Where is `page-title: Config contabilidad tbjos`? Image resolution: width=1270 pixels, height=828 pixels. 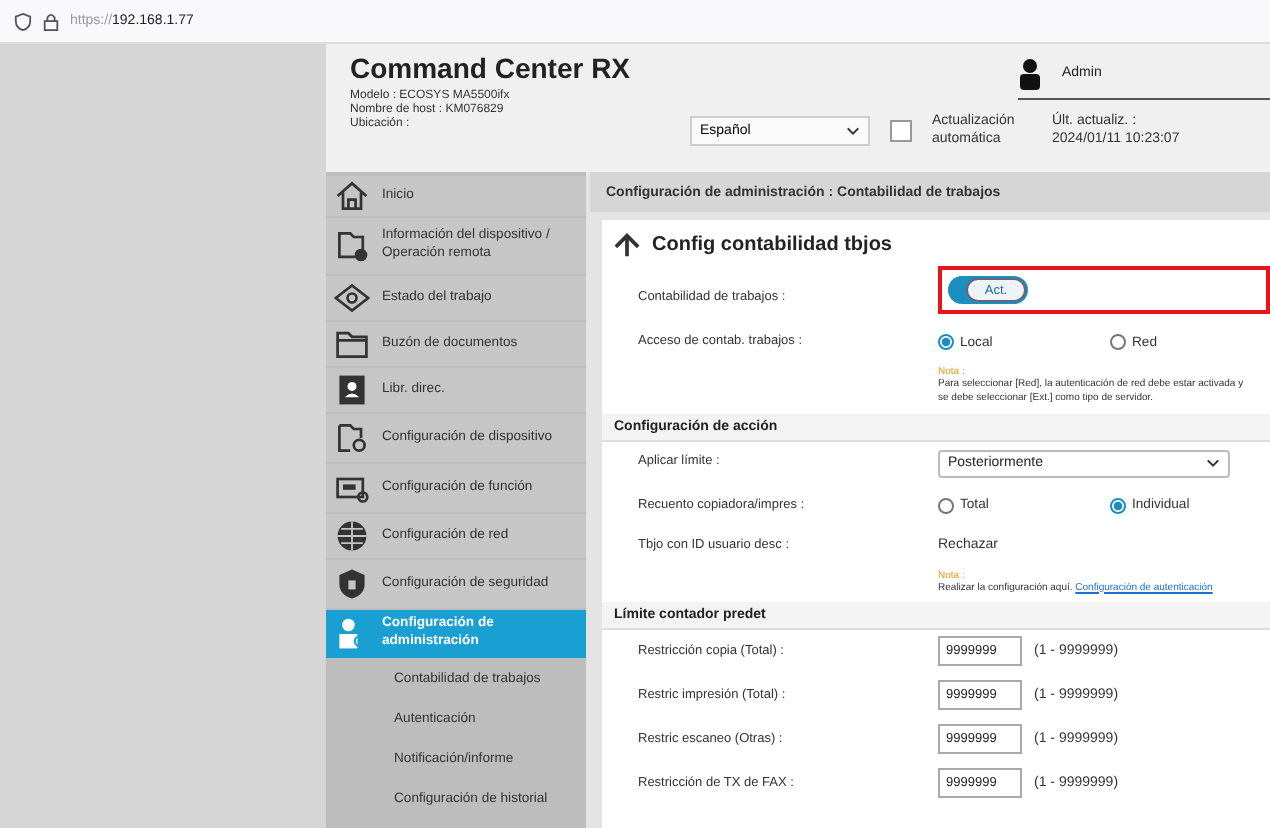 page-title: Config contabilidad tbjos is located at coordinates (772, 245).